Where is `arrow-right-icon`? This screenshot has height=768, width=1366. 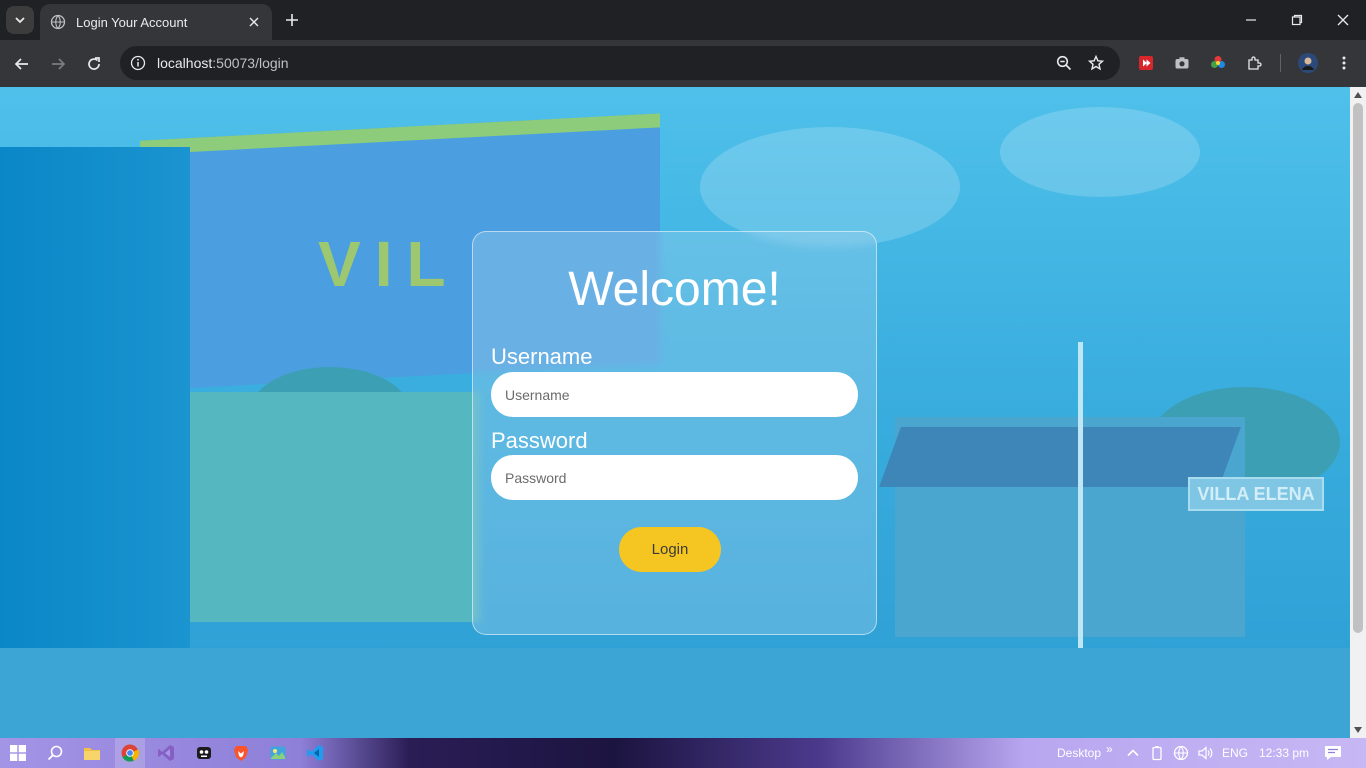
arrow-right-icon is located at coordinates (59, 64).